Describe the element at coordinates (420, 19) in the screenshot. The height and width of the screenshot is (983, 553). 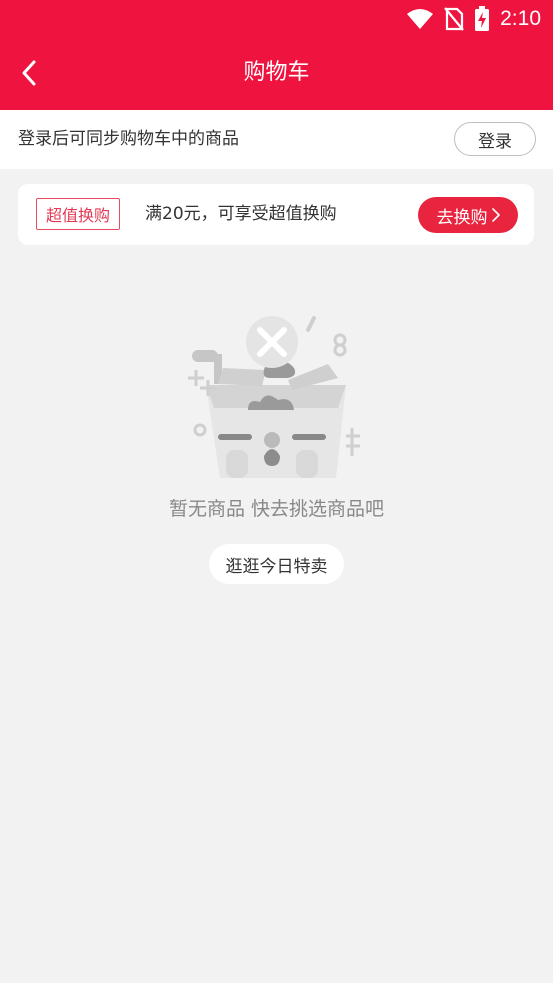
I see `wifi-icon` at that location.